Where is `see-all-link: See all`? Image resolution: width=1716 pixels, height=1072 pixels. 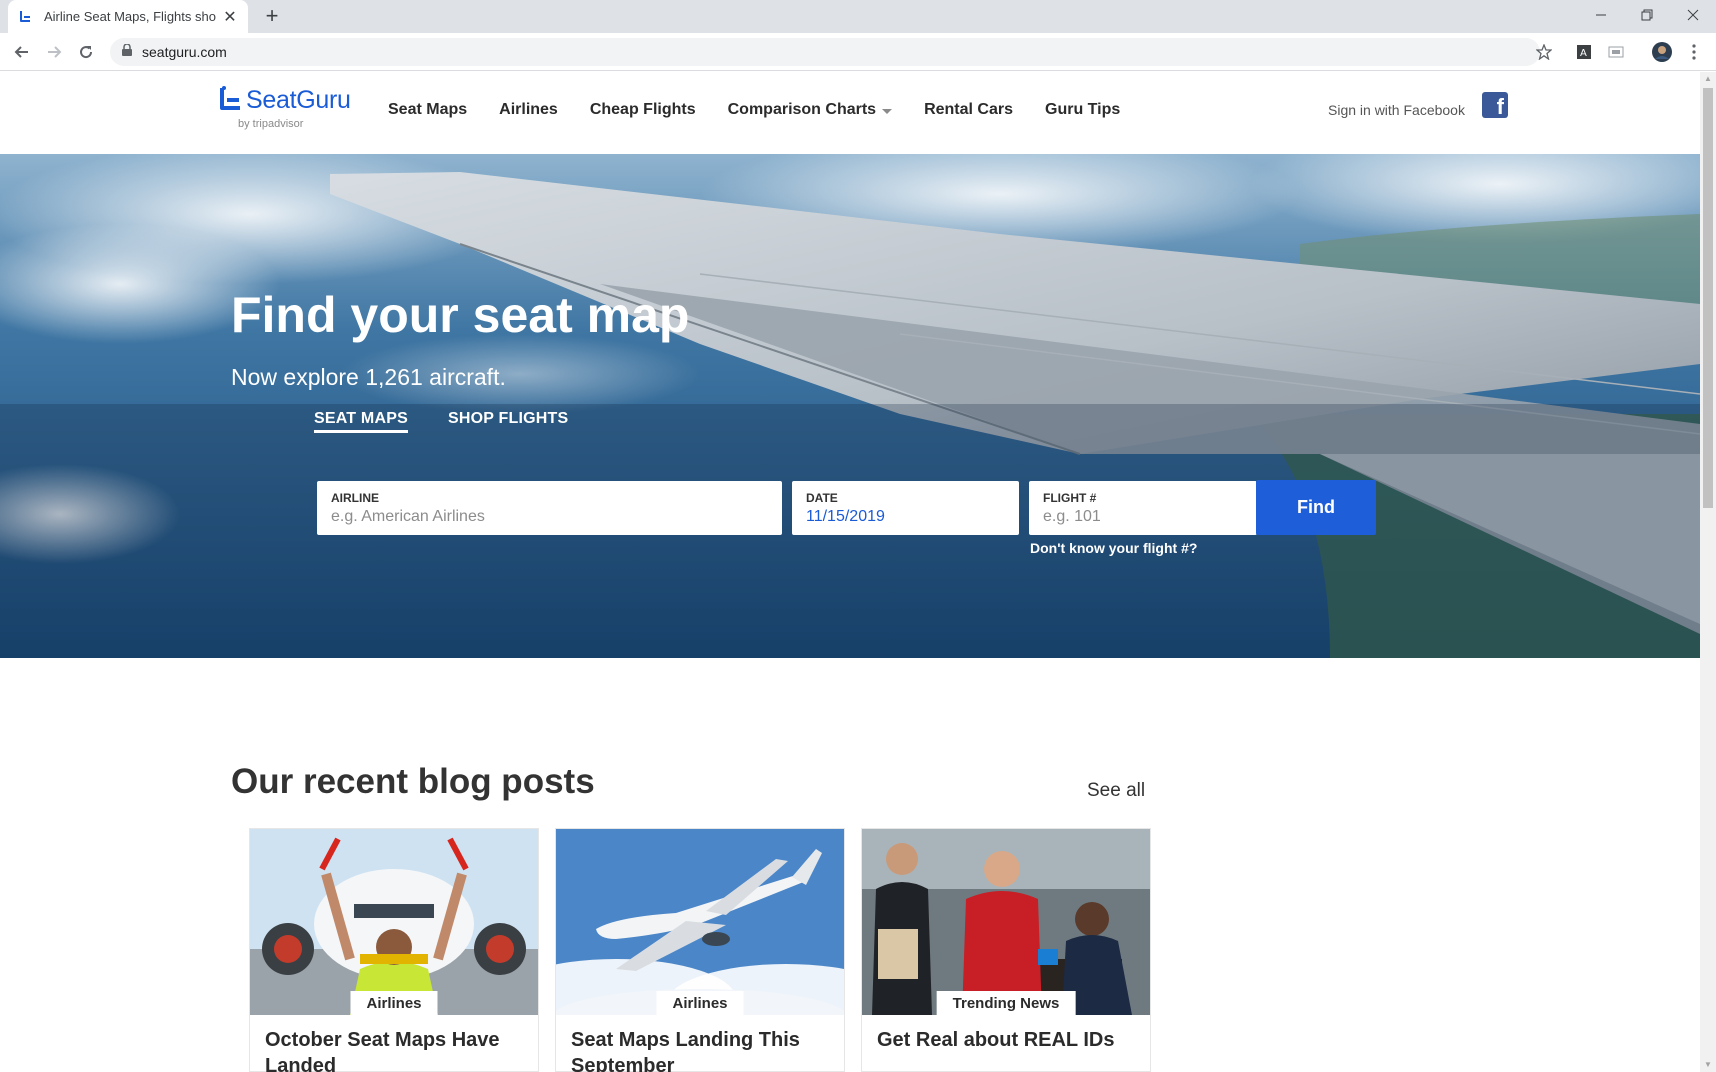 see-all-link: See all is located at coordinates (1116, 791).